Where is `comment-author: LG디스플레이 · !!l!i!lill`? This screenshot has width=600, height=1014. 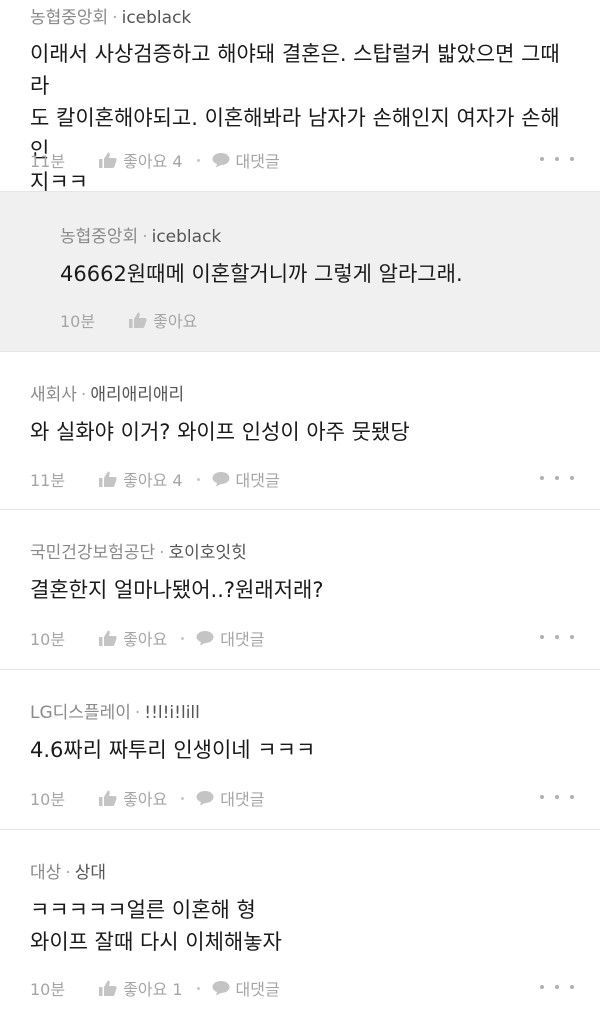
comment-author: LG디스플레이 · !!l!i!lill is located at coordinates (115, 710).